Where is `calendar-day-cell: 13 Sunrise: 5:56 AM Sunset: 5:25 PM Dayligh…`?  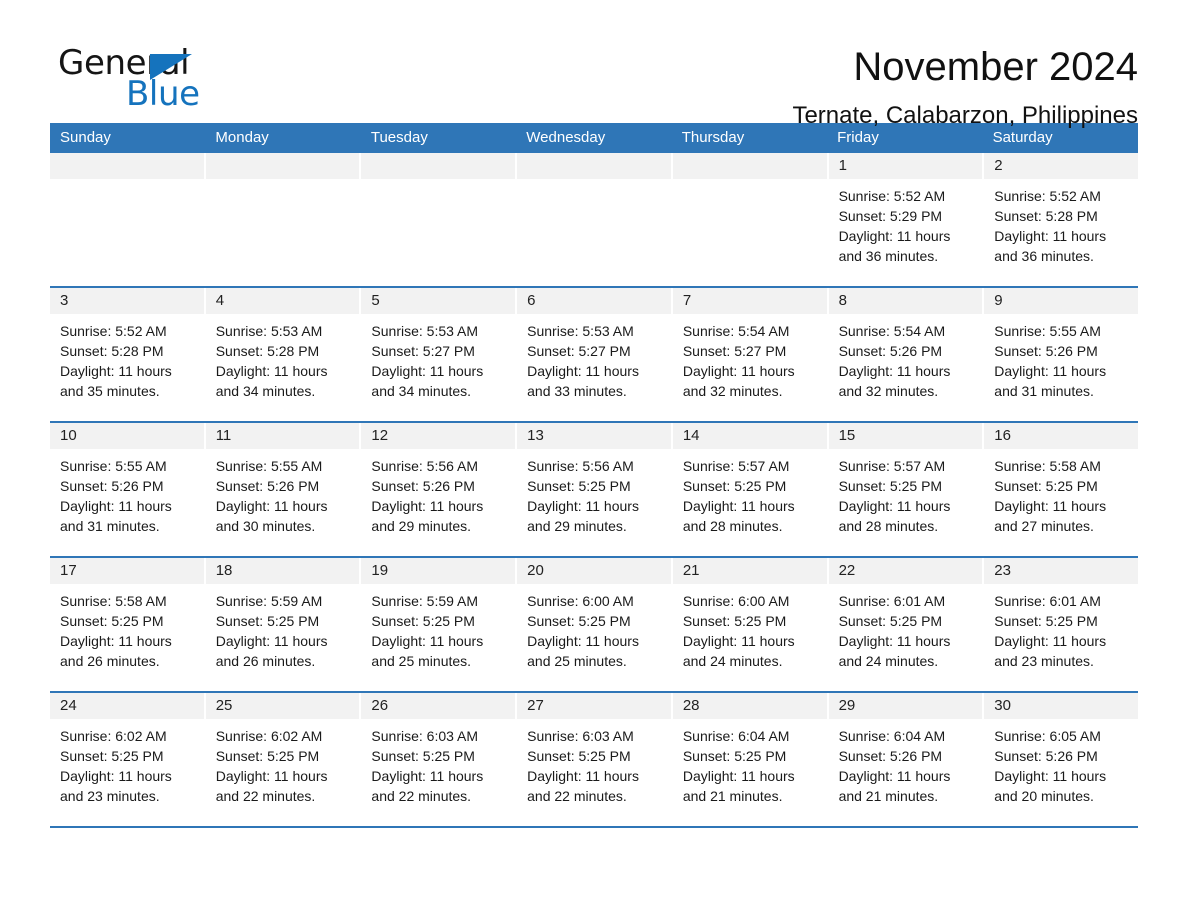 calendar-day-cell: 13 Sunrise: 5:56 AM Sunset: 5:25 PM Dayligh… is located at coordinates (594, 489).